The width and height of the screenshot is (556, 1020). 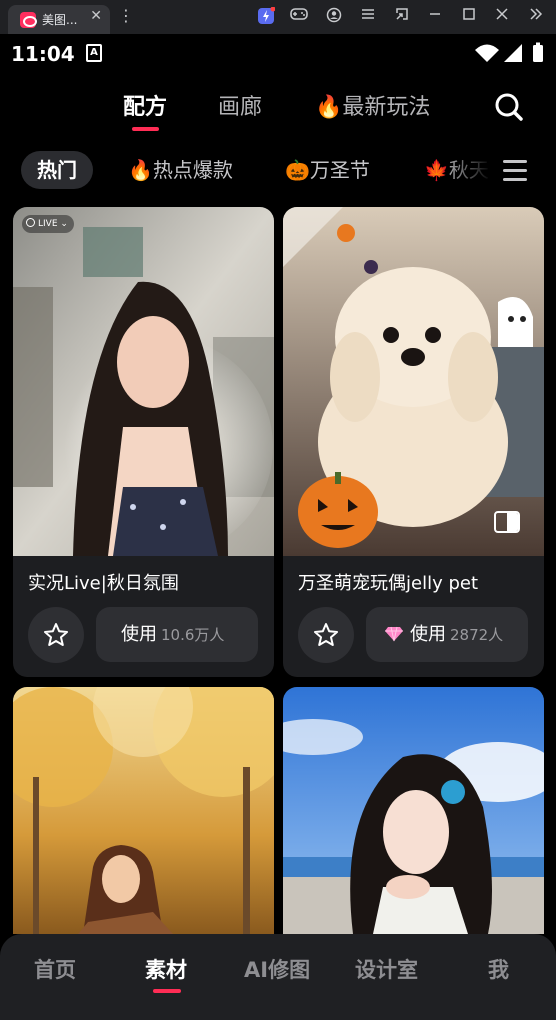 I want to click on chip-halloween: 🎃万圣节, so click(x=327, y=170).